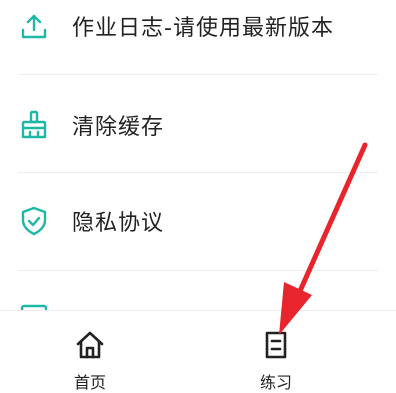  Describe the element at coordinates (90, 345) in the screenshot. I see `home-icon` at that location.